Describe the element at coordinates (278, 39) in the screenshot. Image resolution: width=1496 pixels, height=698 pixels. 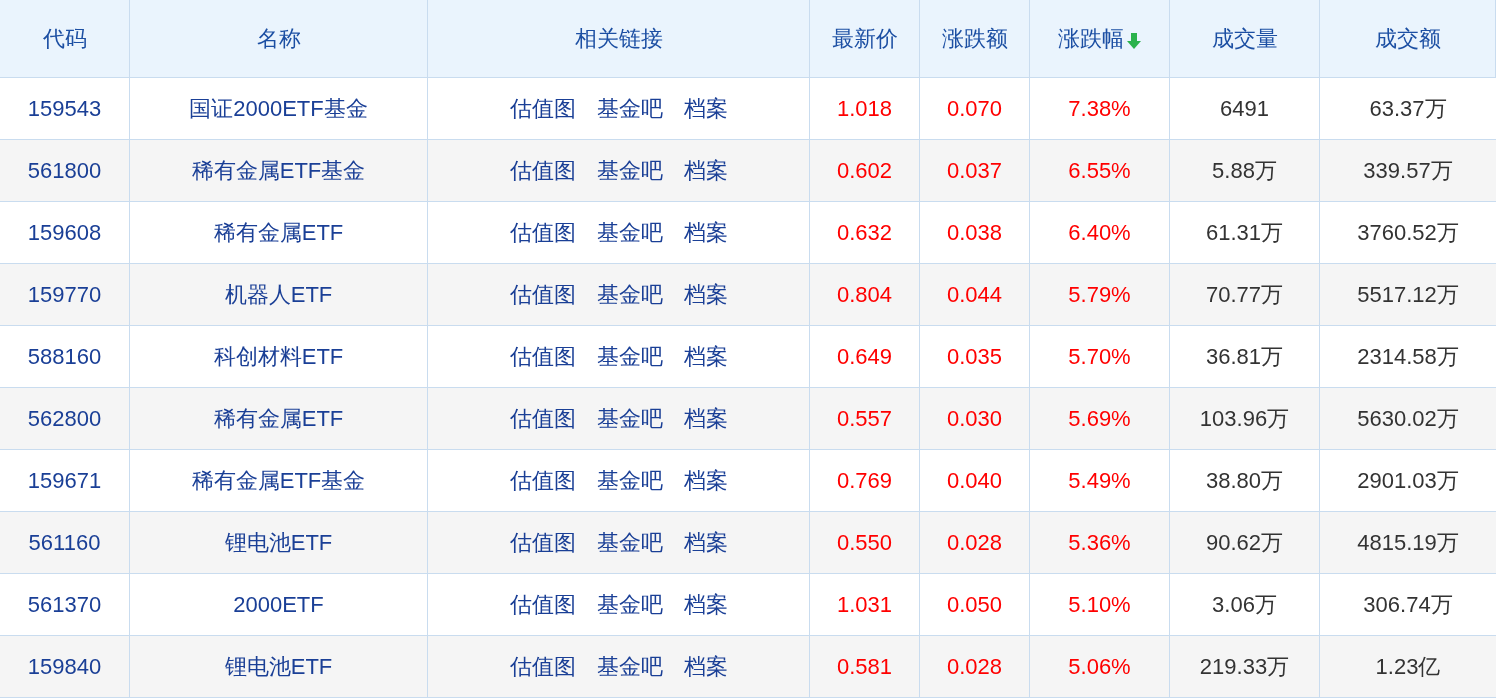
I see `column-header: 名称` at that location.